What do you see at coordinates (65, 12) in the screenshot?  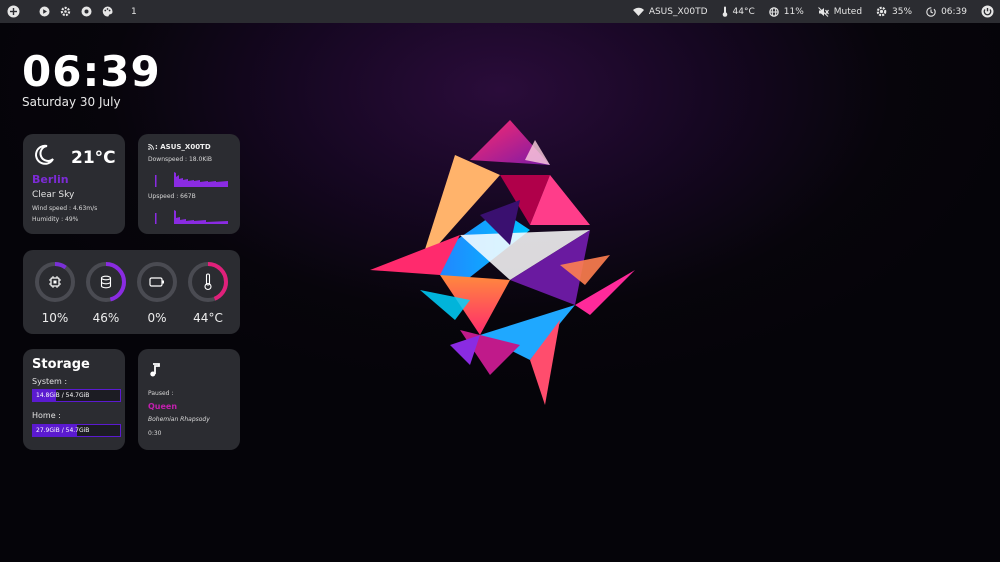 I see `settings-icon` at bounding box center [65, 12].